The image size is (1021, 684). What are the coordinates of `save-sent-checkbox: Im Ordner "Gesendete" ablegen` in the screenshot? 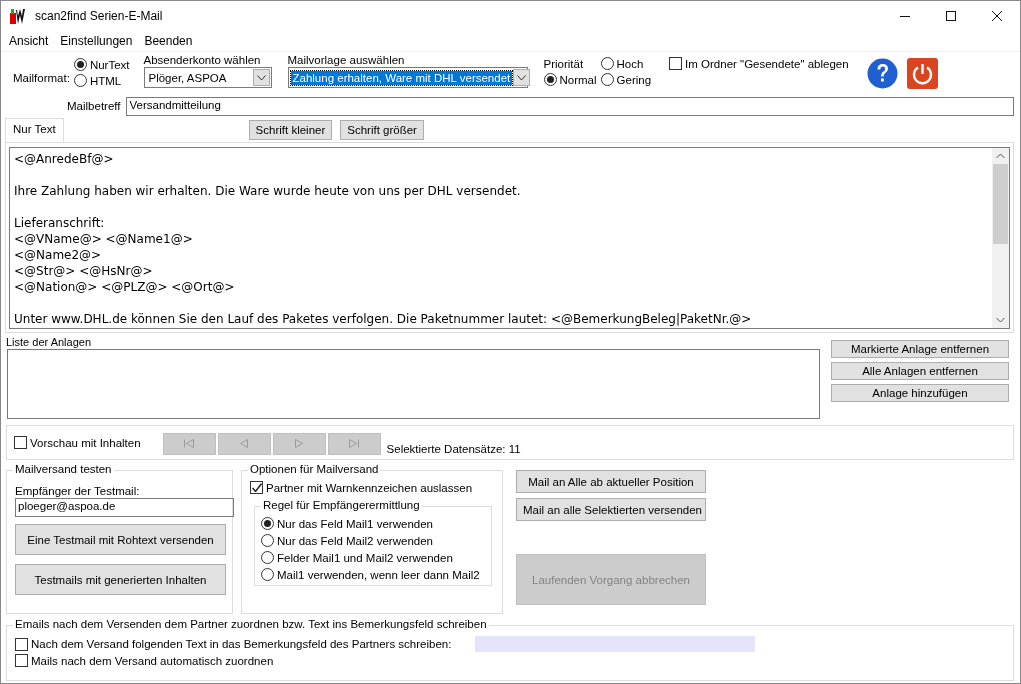 It's located at (759, 63).